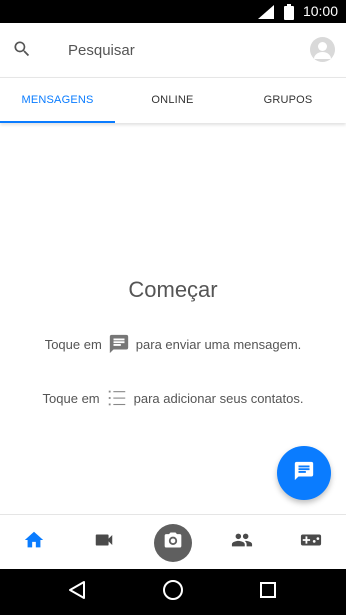 This screenshot has width=346, height=615. I want to click on message-icon, so click(119, 344).